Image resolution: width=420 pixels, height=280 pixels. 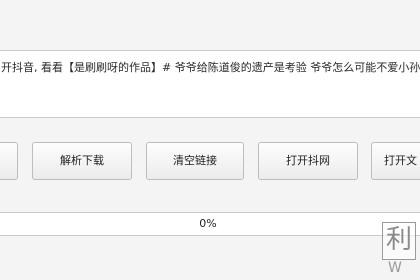 I want to click on download-progress-bar: 0%, so click(x=210, y=224).